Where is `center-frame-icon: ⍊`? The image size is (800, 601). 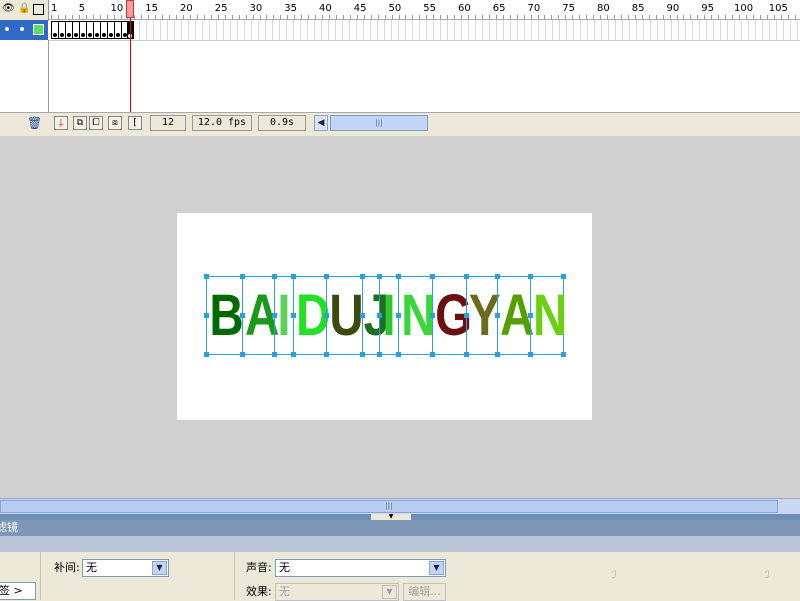 center-frame-icon: ⍊ is located at coordinates (61, 123).